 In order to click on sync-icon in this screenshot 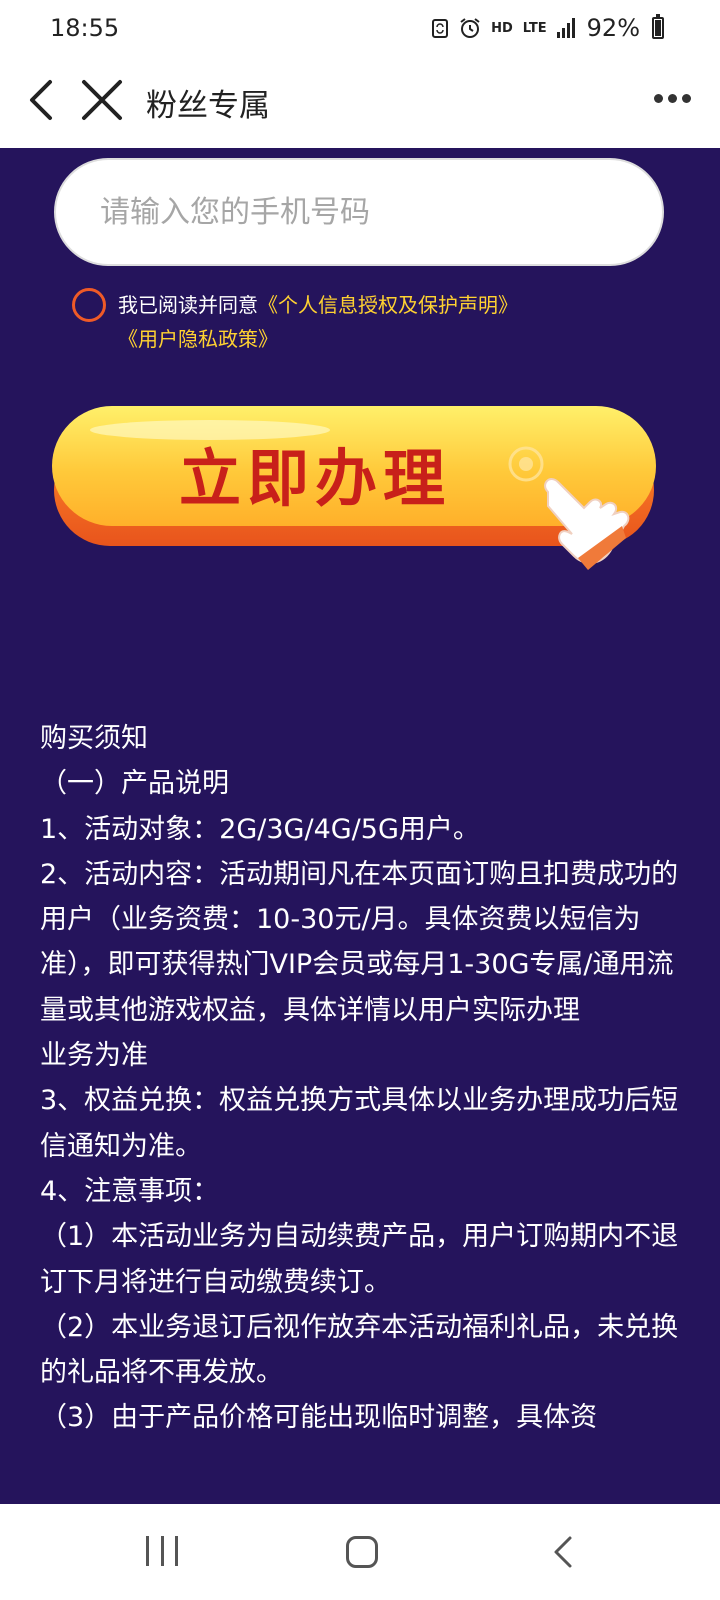, I will do `click(440, 28)`.